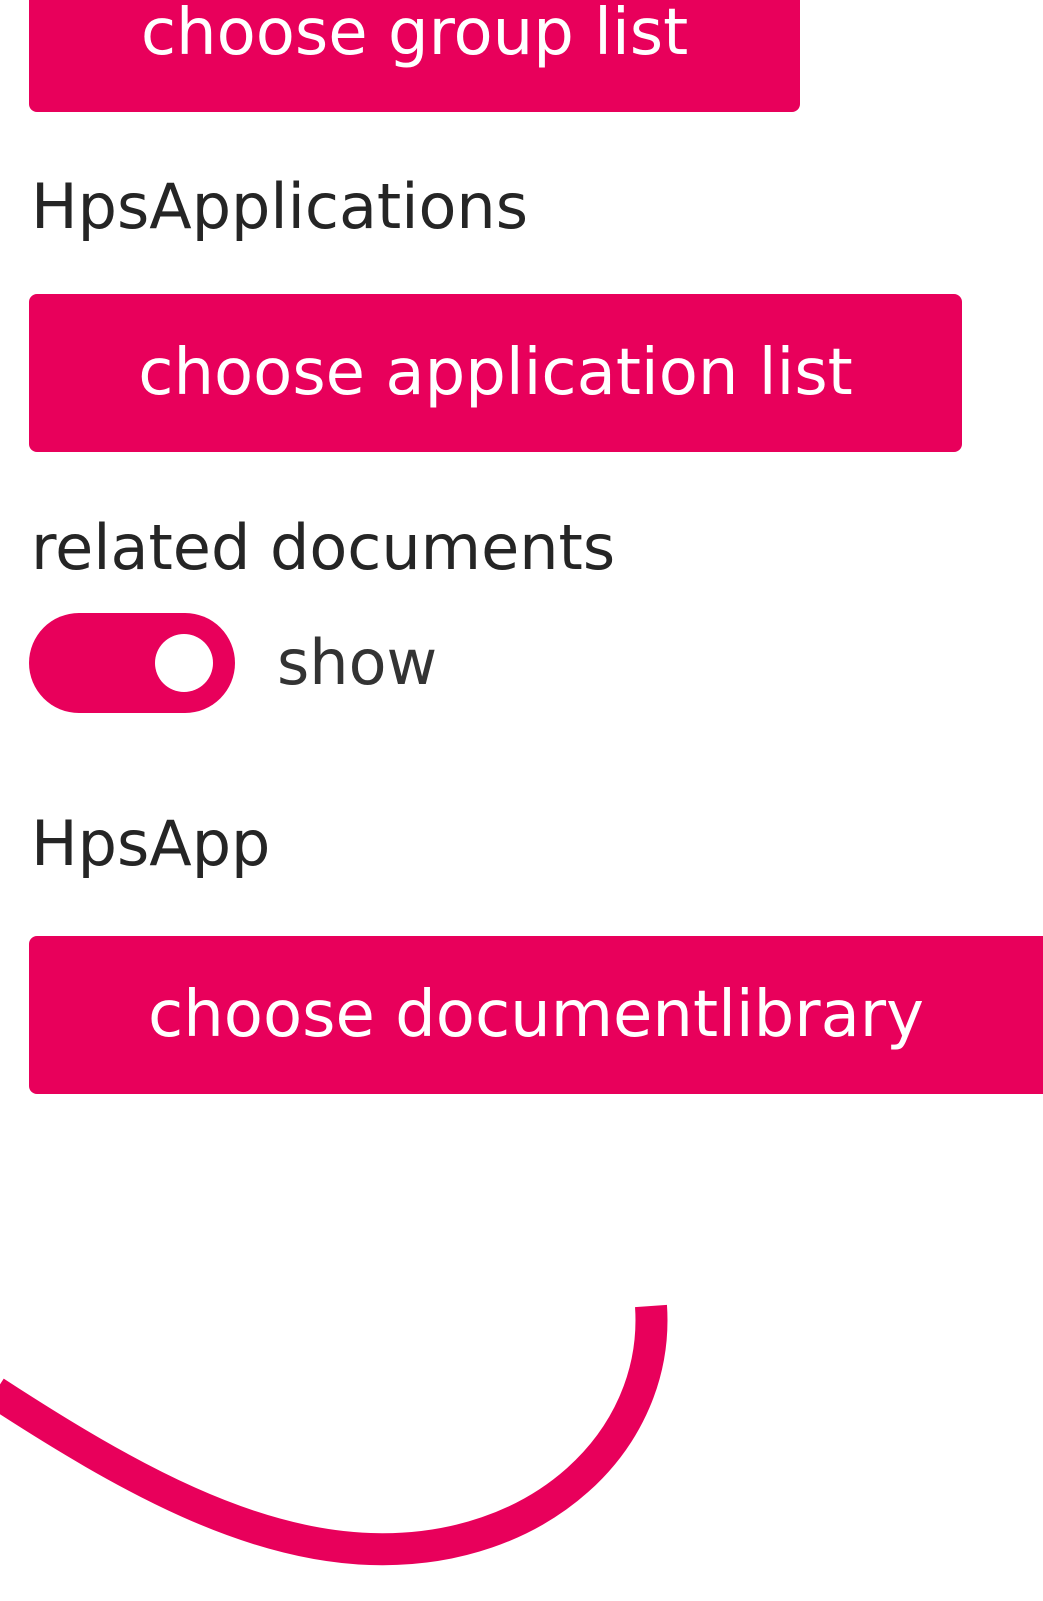 The height and width of the screenshot is (1601, 1043). Describe the element at coordinates (536, 1015) in the screenshot. I see `choose-documentlibrary-button: choose documentlibrary` at that location.